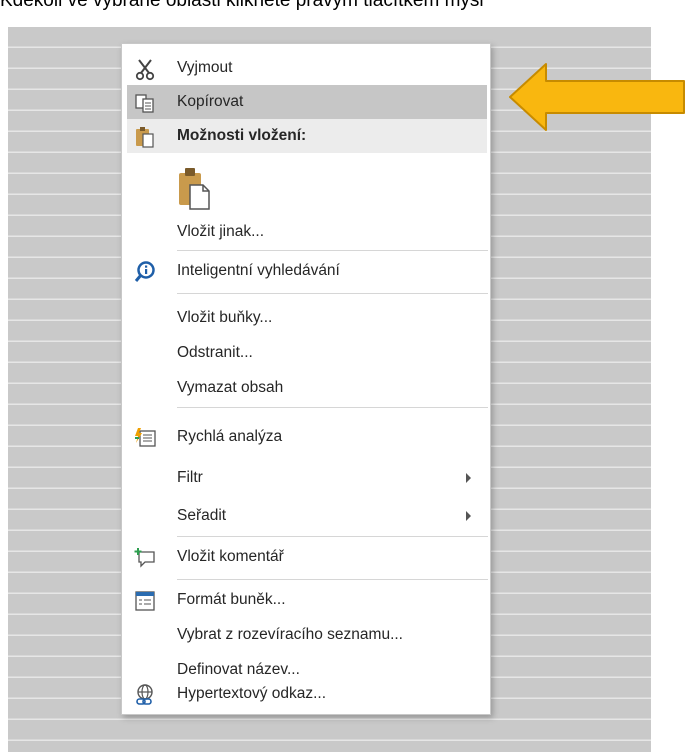 The image size is (686, 752). I want to click on menu-item-cut: Vyjmout, so click(307, 68).